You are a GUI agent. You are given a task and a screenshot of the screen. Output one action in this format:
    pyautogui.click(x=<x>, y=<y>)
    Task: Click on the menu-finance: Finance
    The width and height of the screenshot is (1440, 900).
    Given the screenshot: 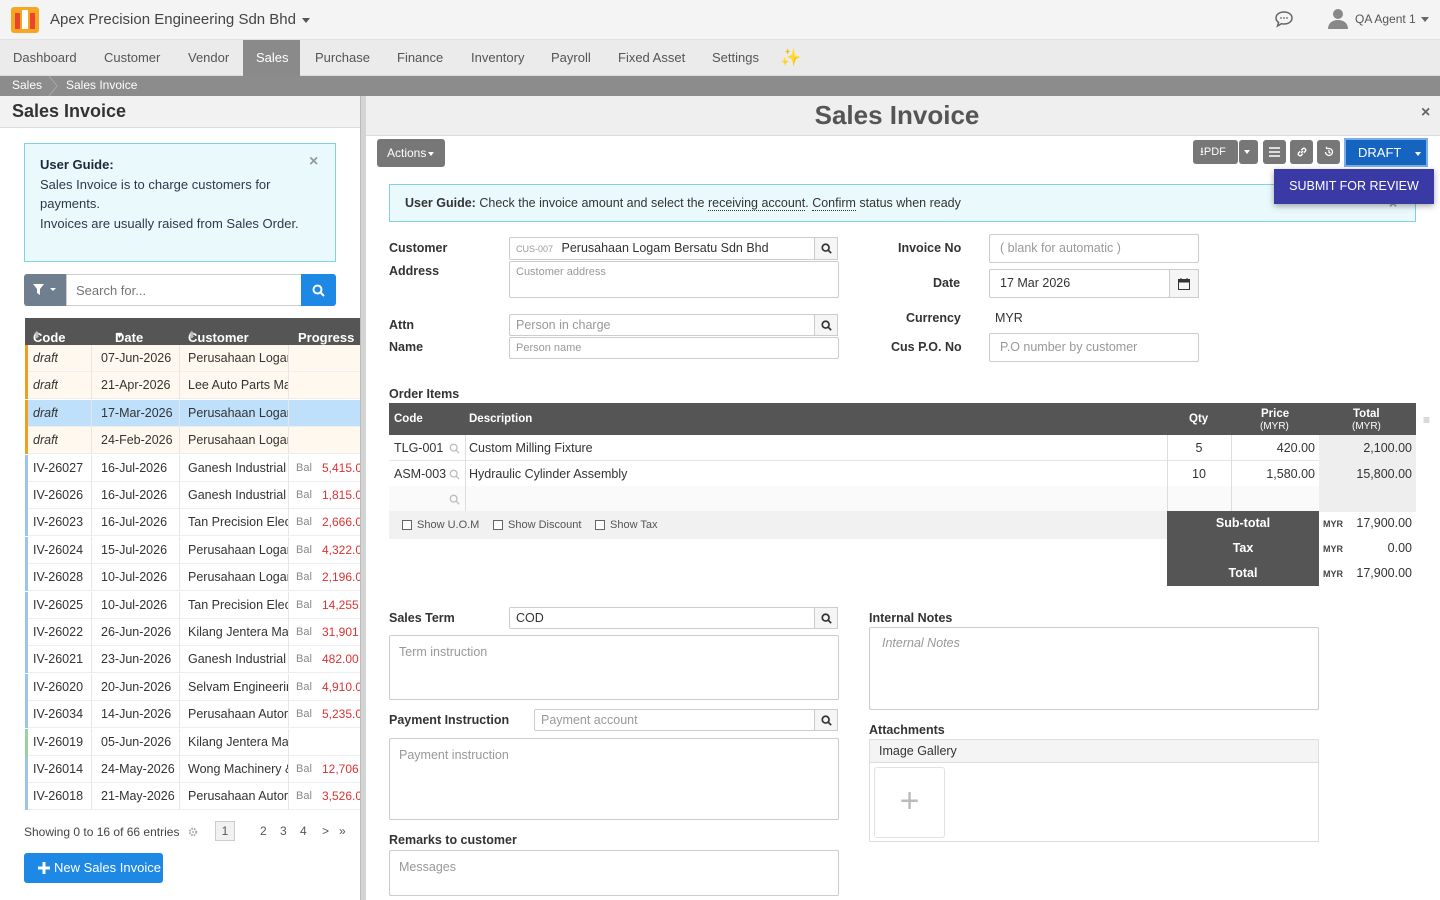 What is the action you would take?
    pyautogui.click(x=420, y=58)
    